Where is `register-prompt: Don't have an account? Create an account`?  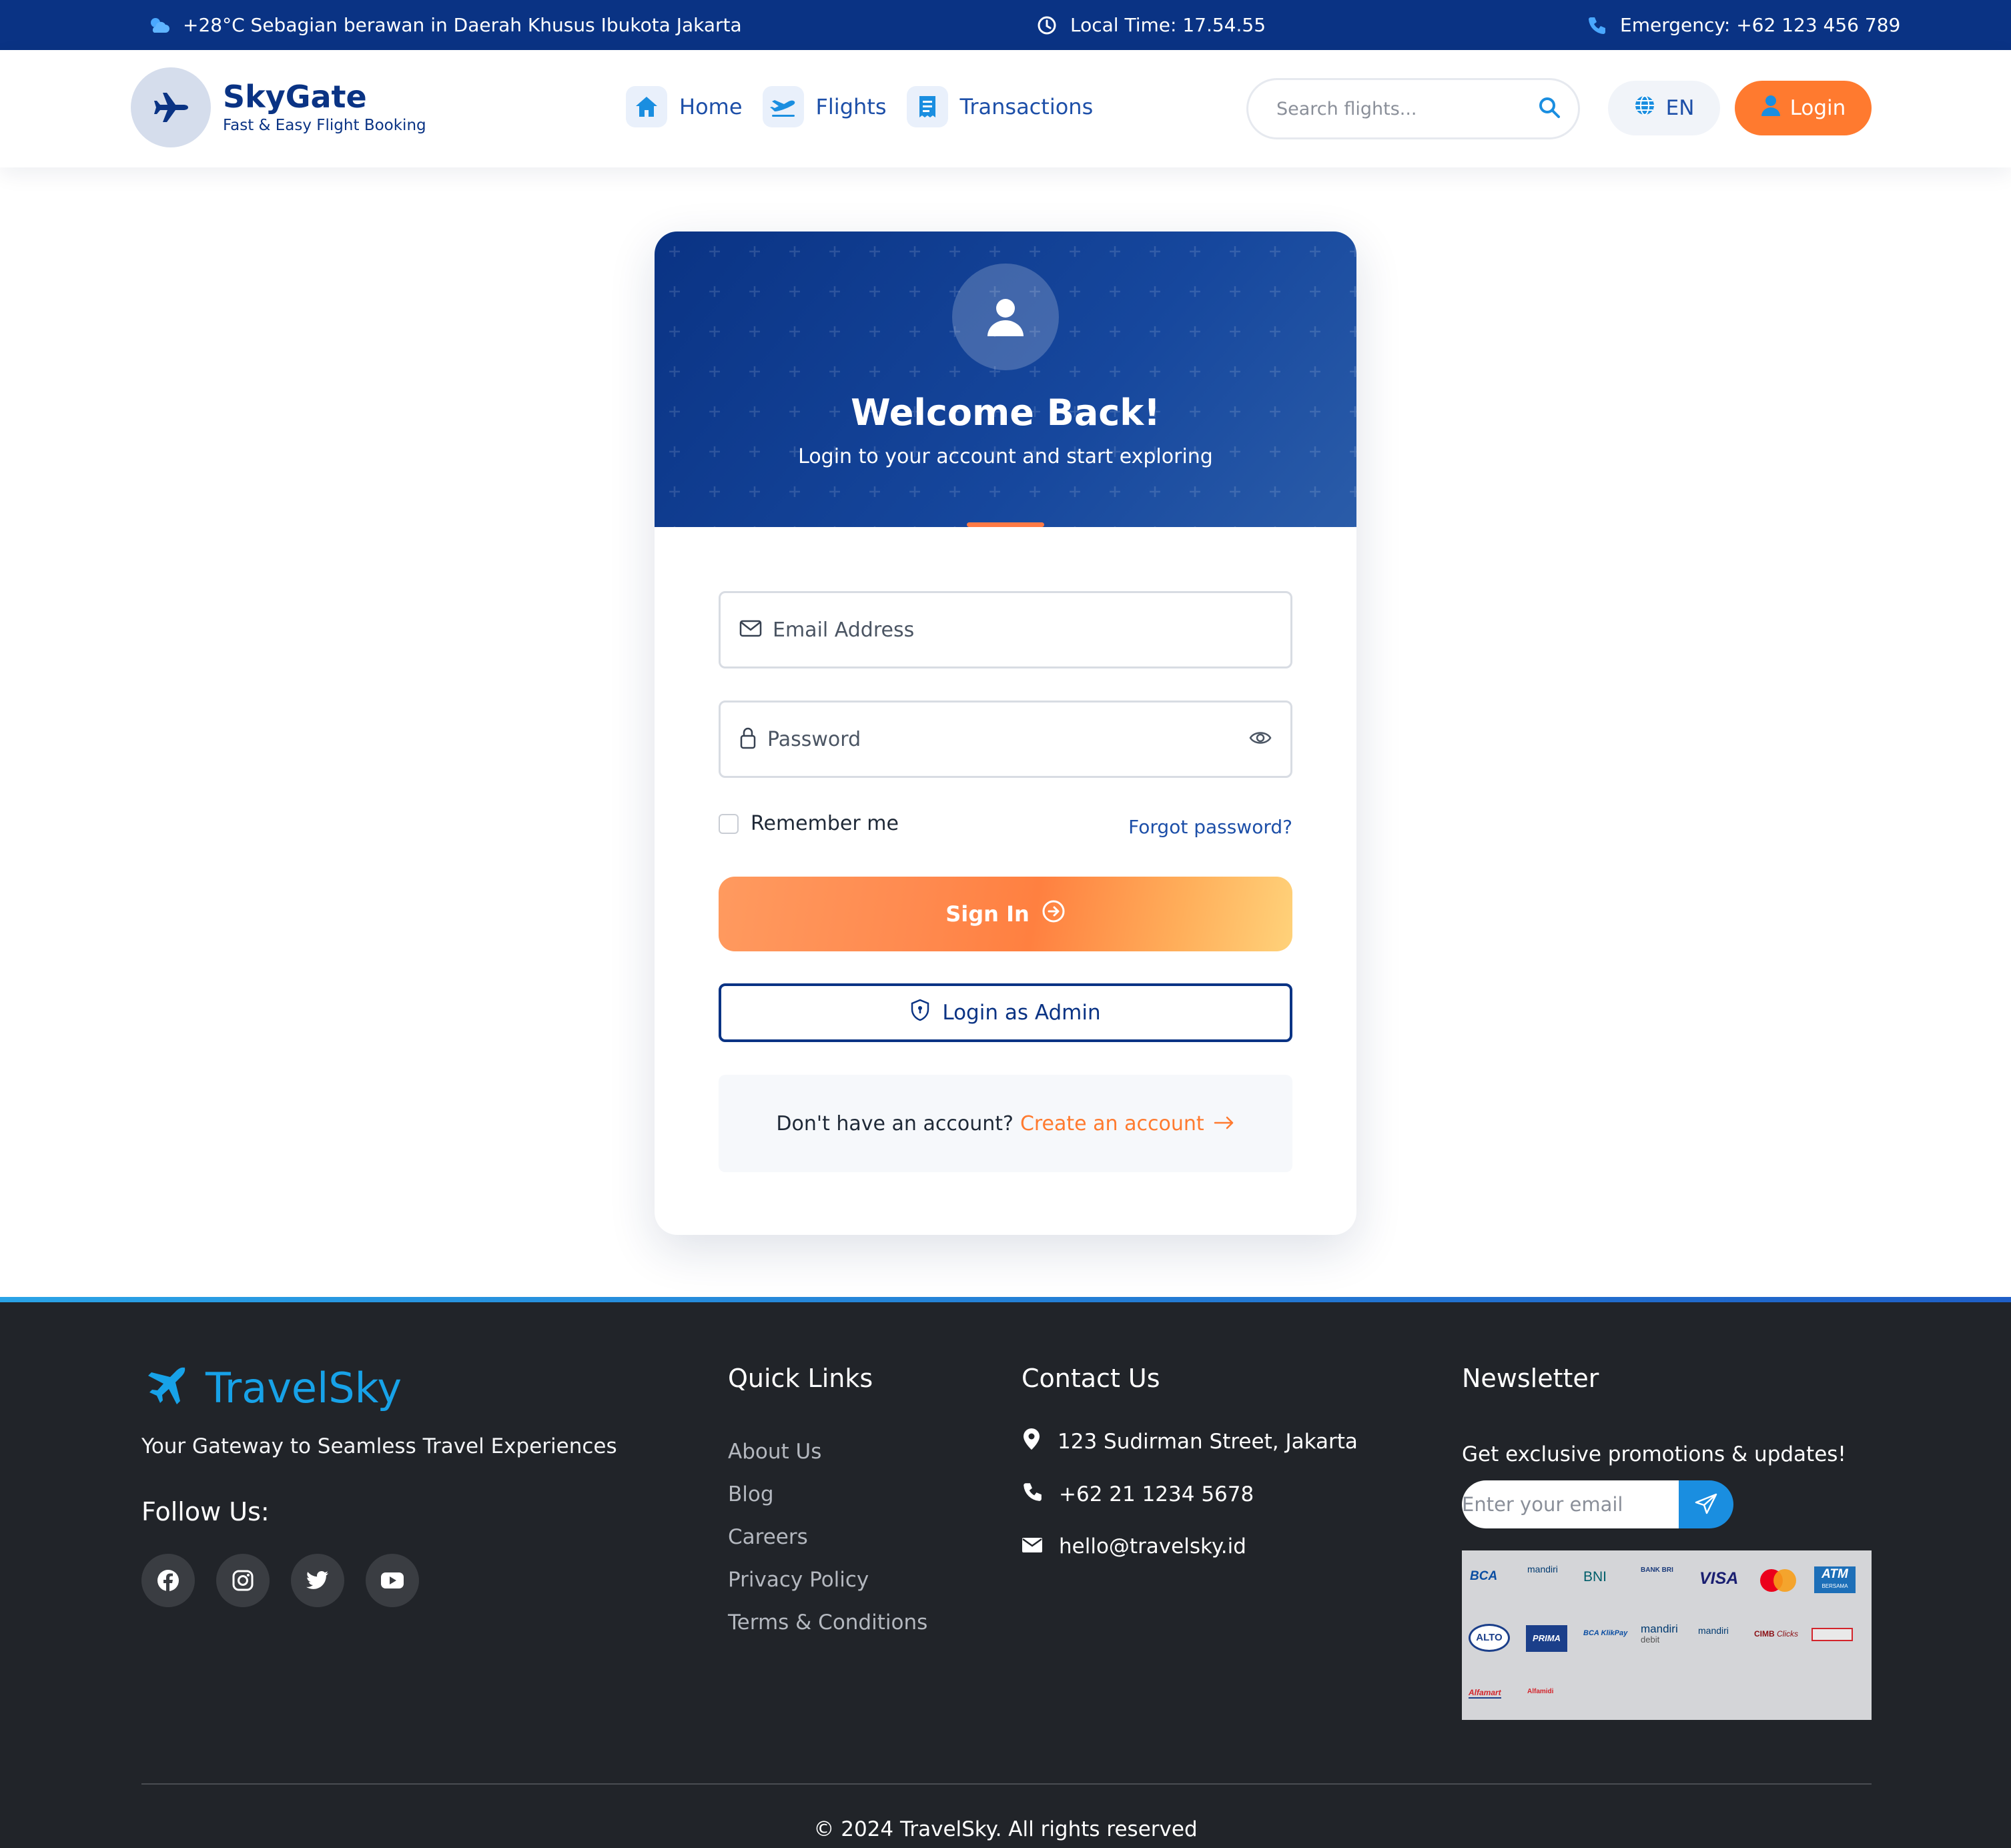 register-prompt: Don't have an account? Create an account is located at coordinates (1005, 1124).